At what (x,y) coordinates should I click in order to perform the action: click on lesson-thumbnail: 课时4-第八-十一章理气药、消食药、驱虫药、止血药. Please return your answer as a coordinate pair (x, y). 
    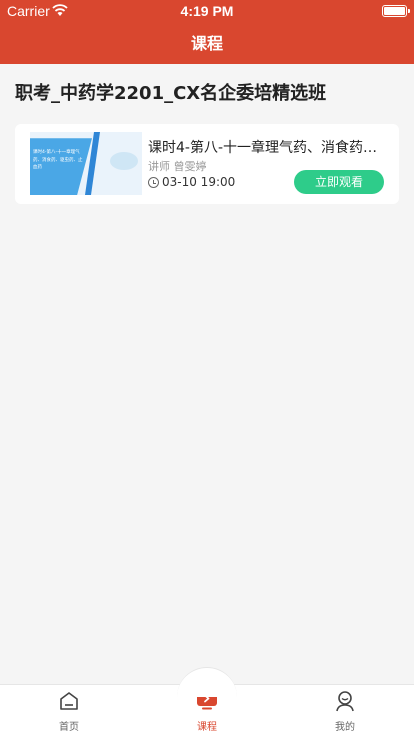
    Looking at the image, I should click on (86, 163).